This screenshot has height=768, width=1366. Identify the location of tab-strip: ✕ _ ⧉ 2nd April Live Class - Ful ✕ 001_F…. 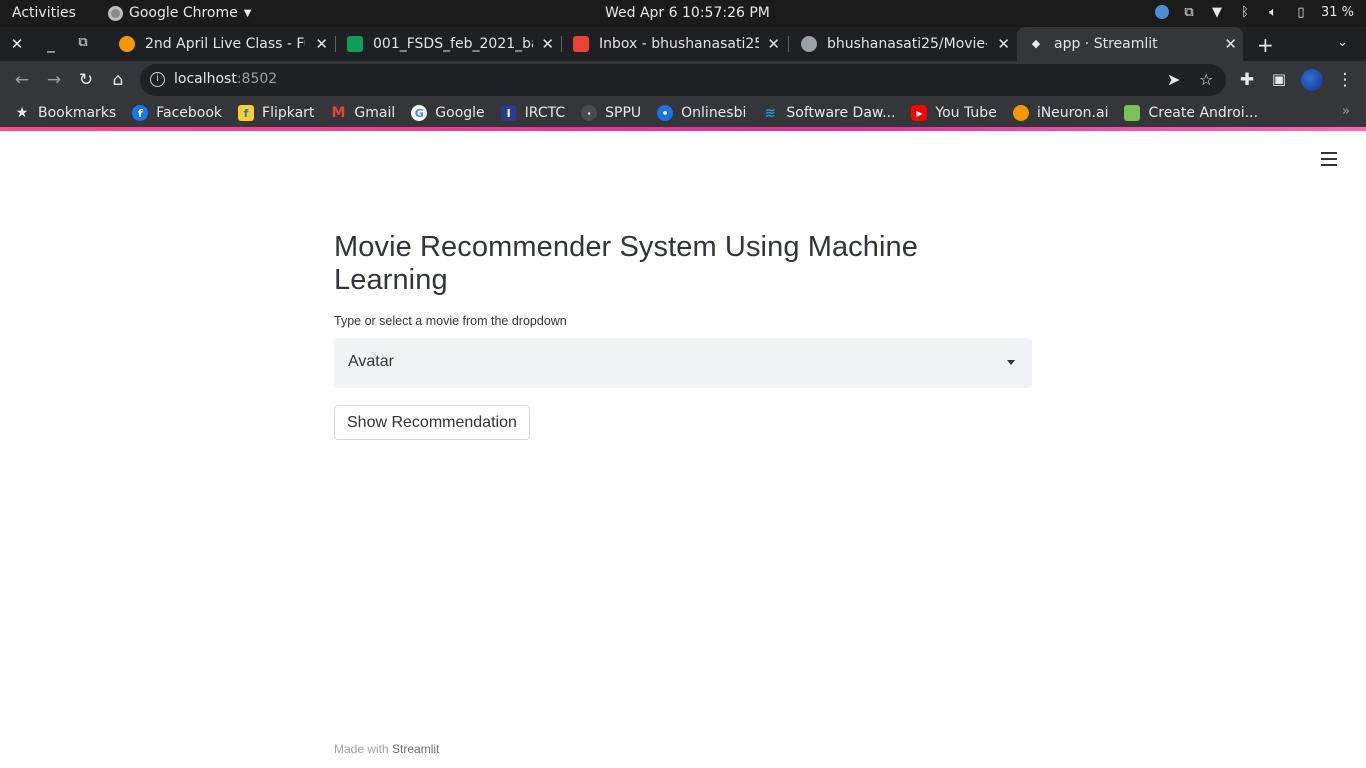
(683, 44).